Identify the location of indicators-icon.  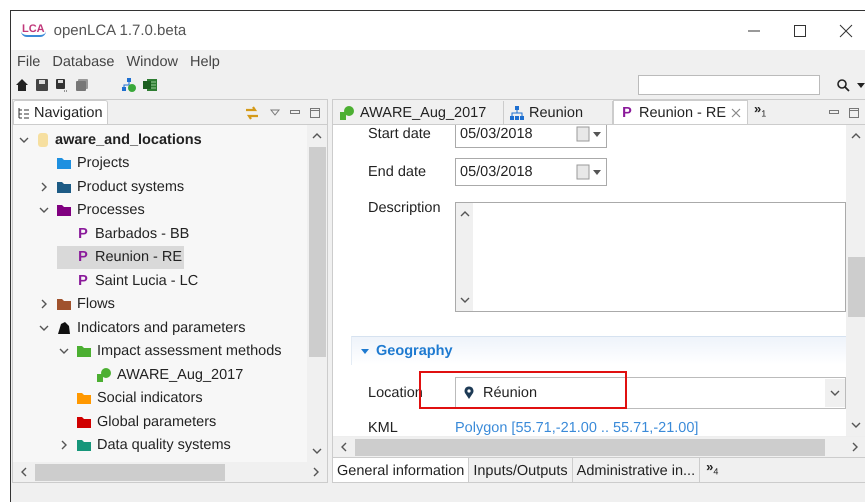
(64, 328).